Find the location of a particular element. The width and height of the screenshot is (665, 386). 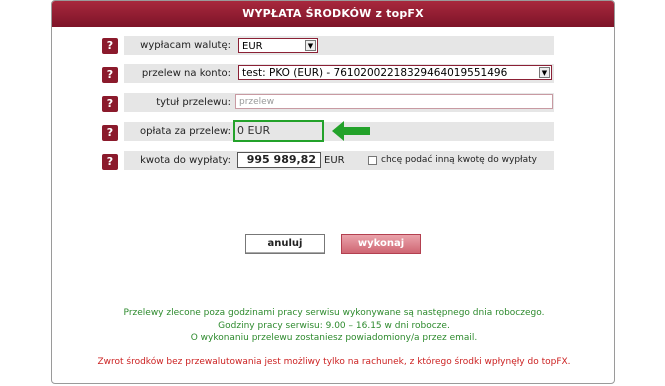

other-amount-label: chcę podać inną kwotę do wypłaty is located at coordinates (459, 160).